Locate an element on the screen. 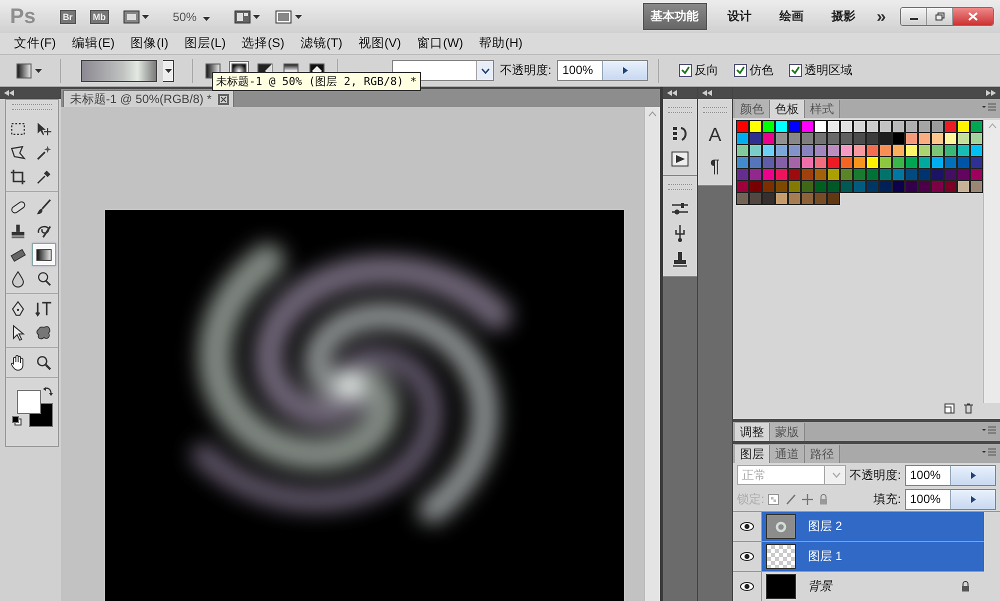 The image size is (1000, 601). layer-row: 图层 2 is located at coordinates (858, 527).